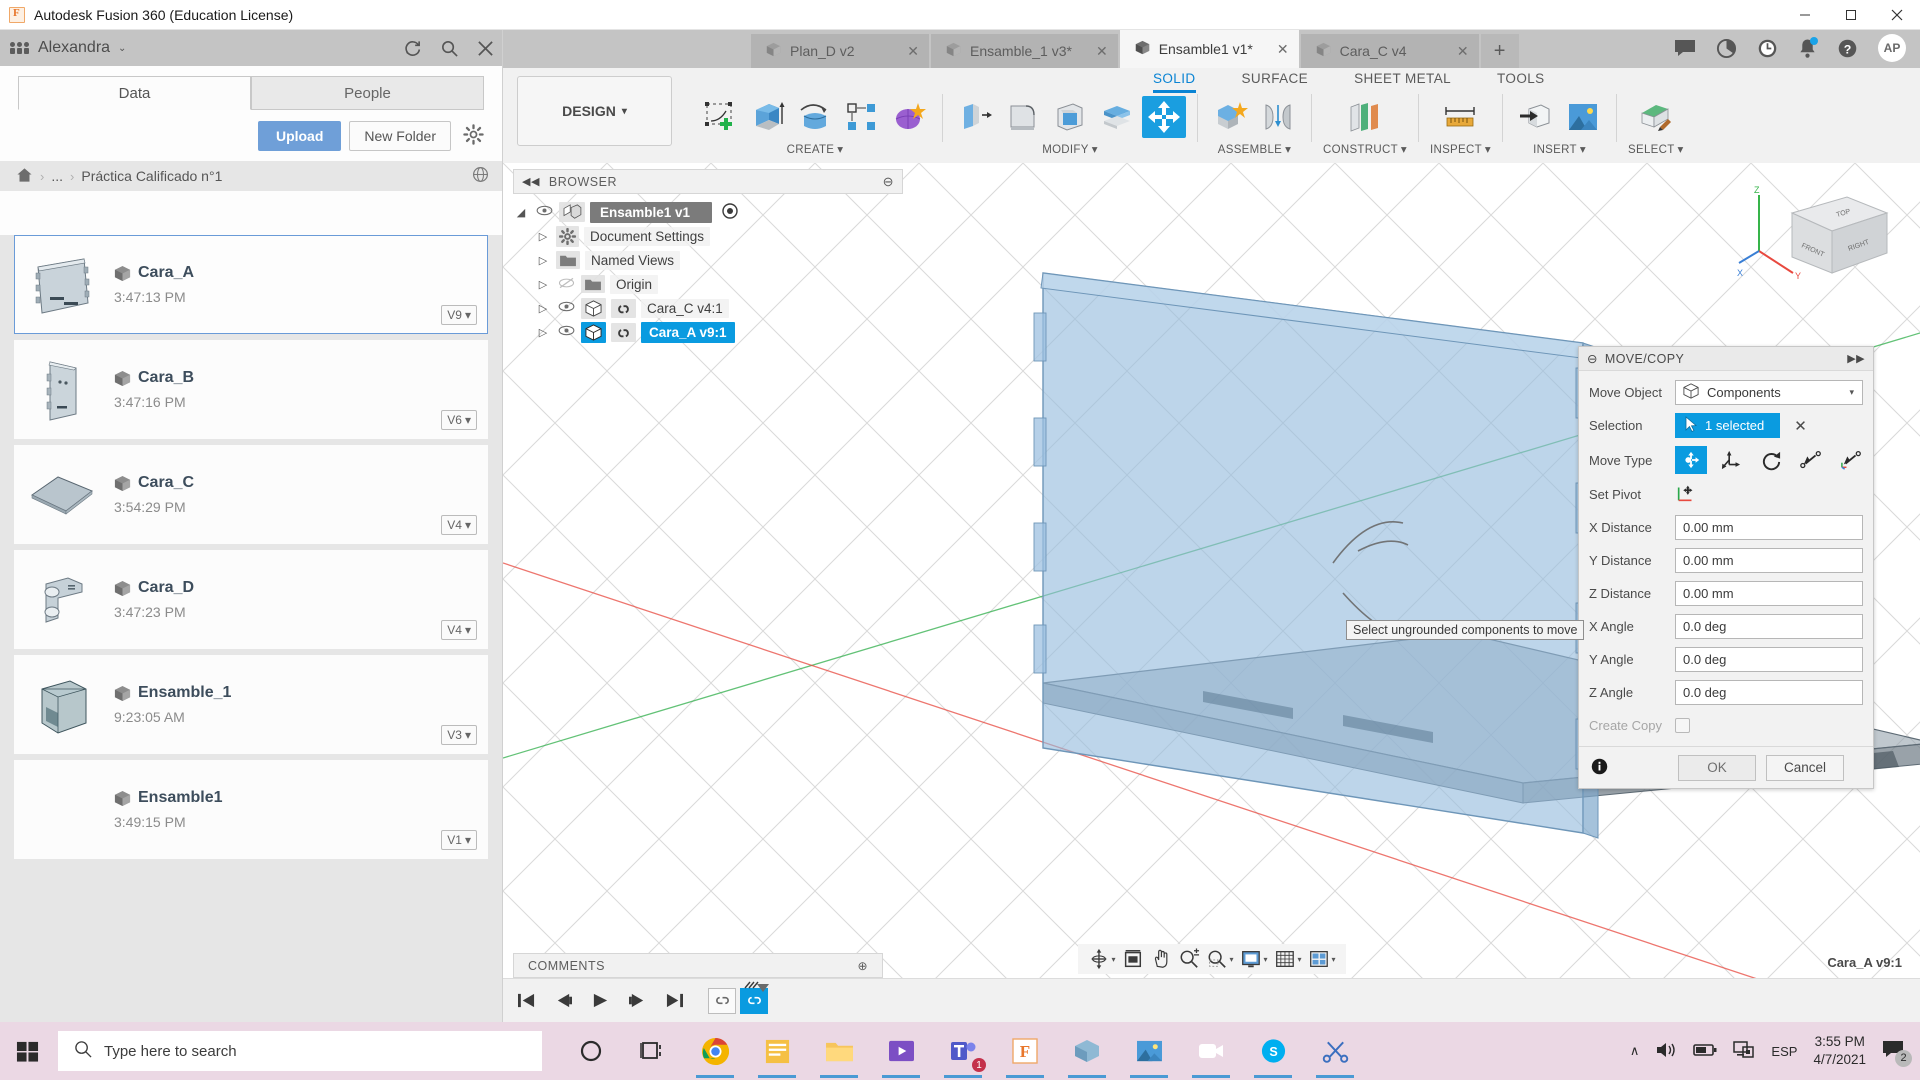  What do you see at coordinates (1635, 1051) in the screenshot?
I see `tray-chevron-up-icon: ∧` at bounding box center [1635, 1051].